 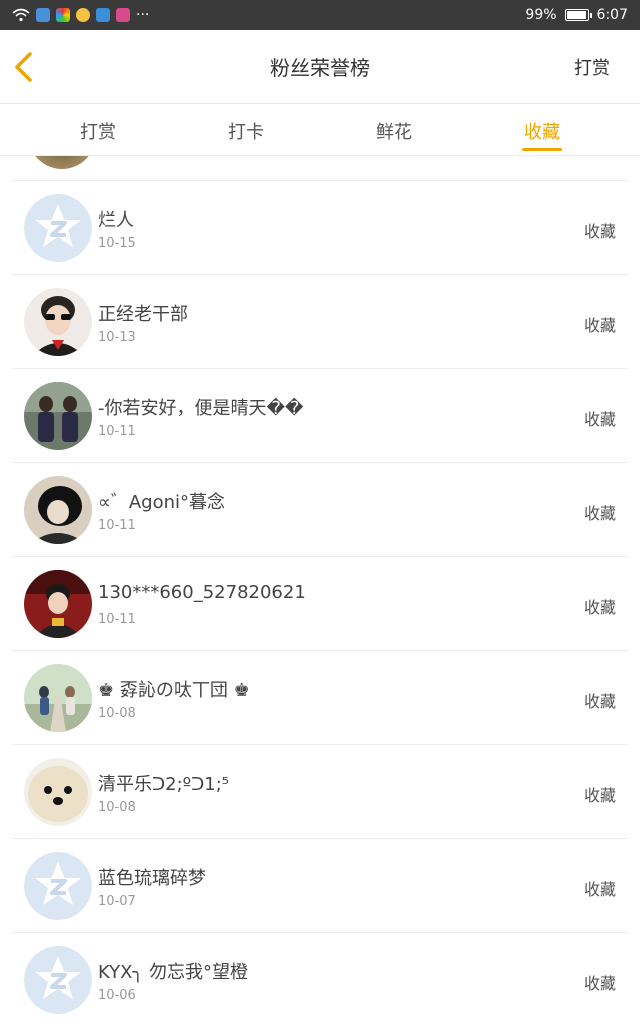 I want to click on list-item: 烂人 10-15 收藏, so click(x=320, y=227).